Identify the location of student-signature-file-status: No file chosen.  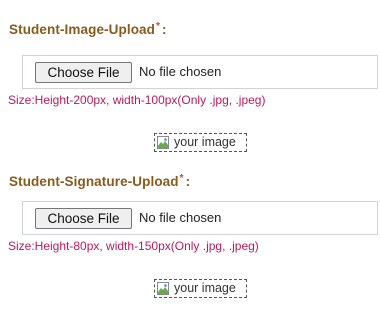
(180, 217).